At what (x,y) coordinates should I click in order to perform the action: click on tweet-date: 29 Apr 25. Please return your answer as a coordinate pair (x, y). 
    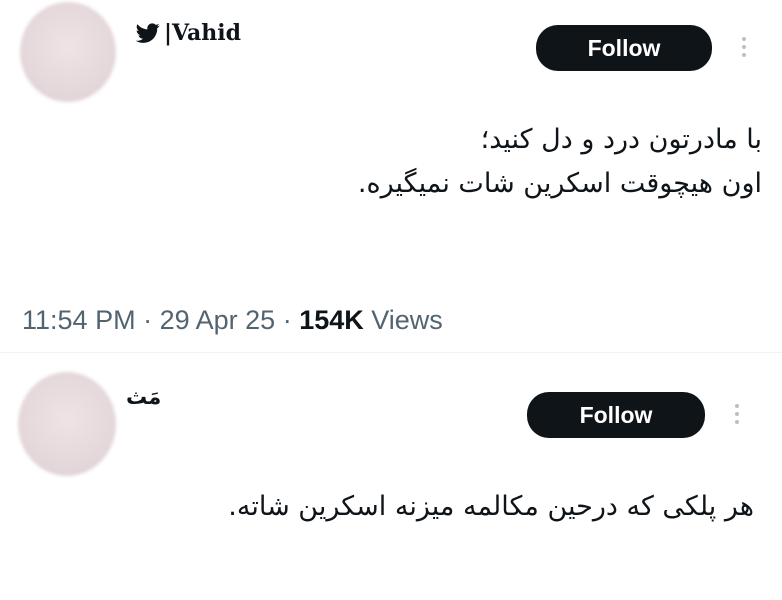
    Looking at the image, I should click on (218, 320).